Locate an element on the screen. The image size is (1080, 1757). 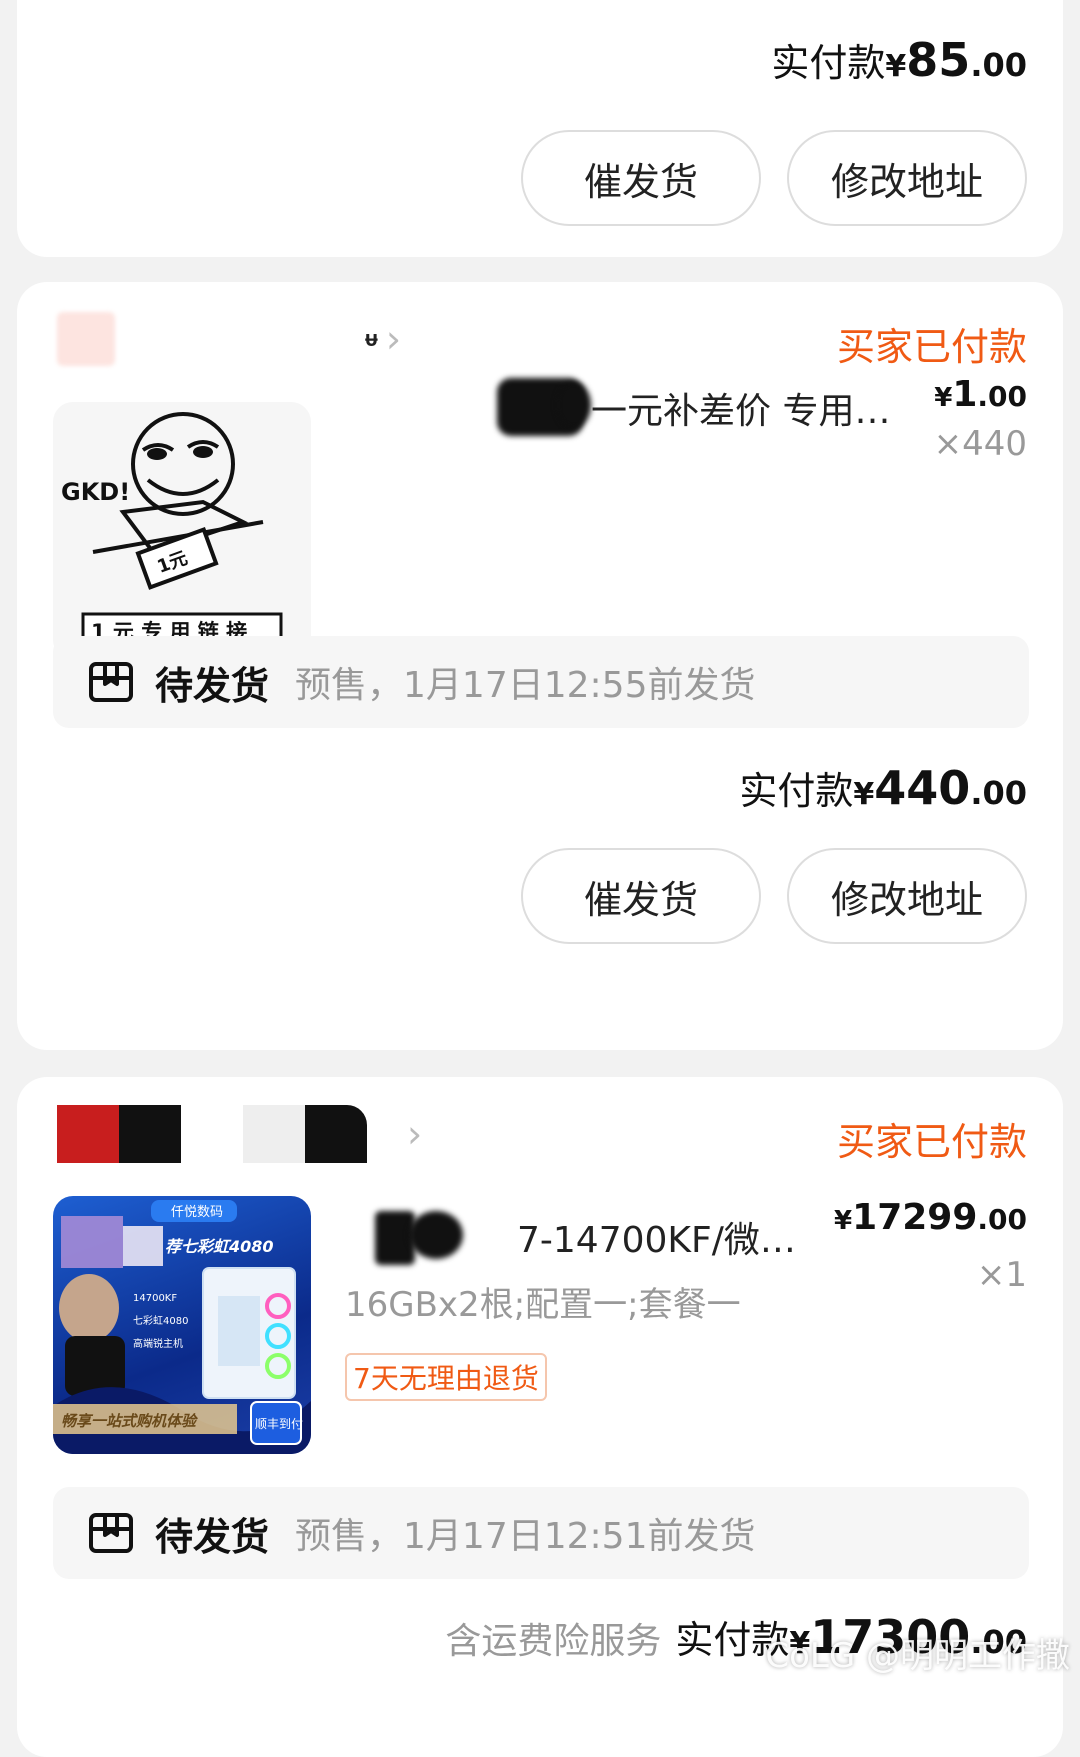
thumb-badge: 顺丰到付 is located at coordinates (279, 1424).